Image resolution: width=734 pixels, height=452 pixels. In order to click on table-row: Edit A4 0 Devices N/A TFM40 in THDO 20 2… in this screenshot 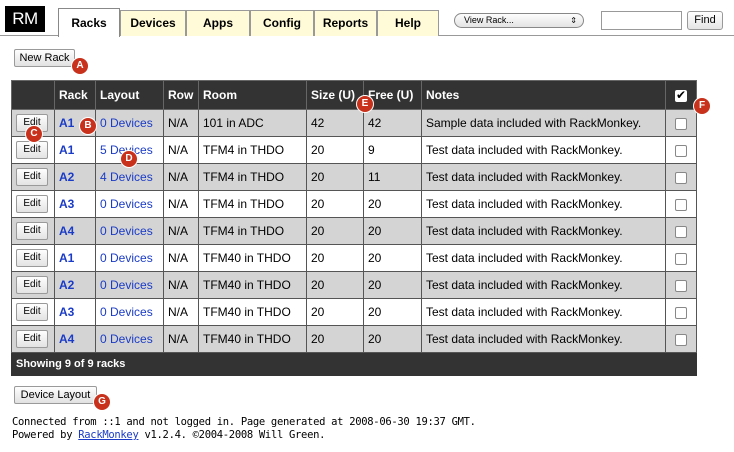, I will do `click(354, 339)`.